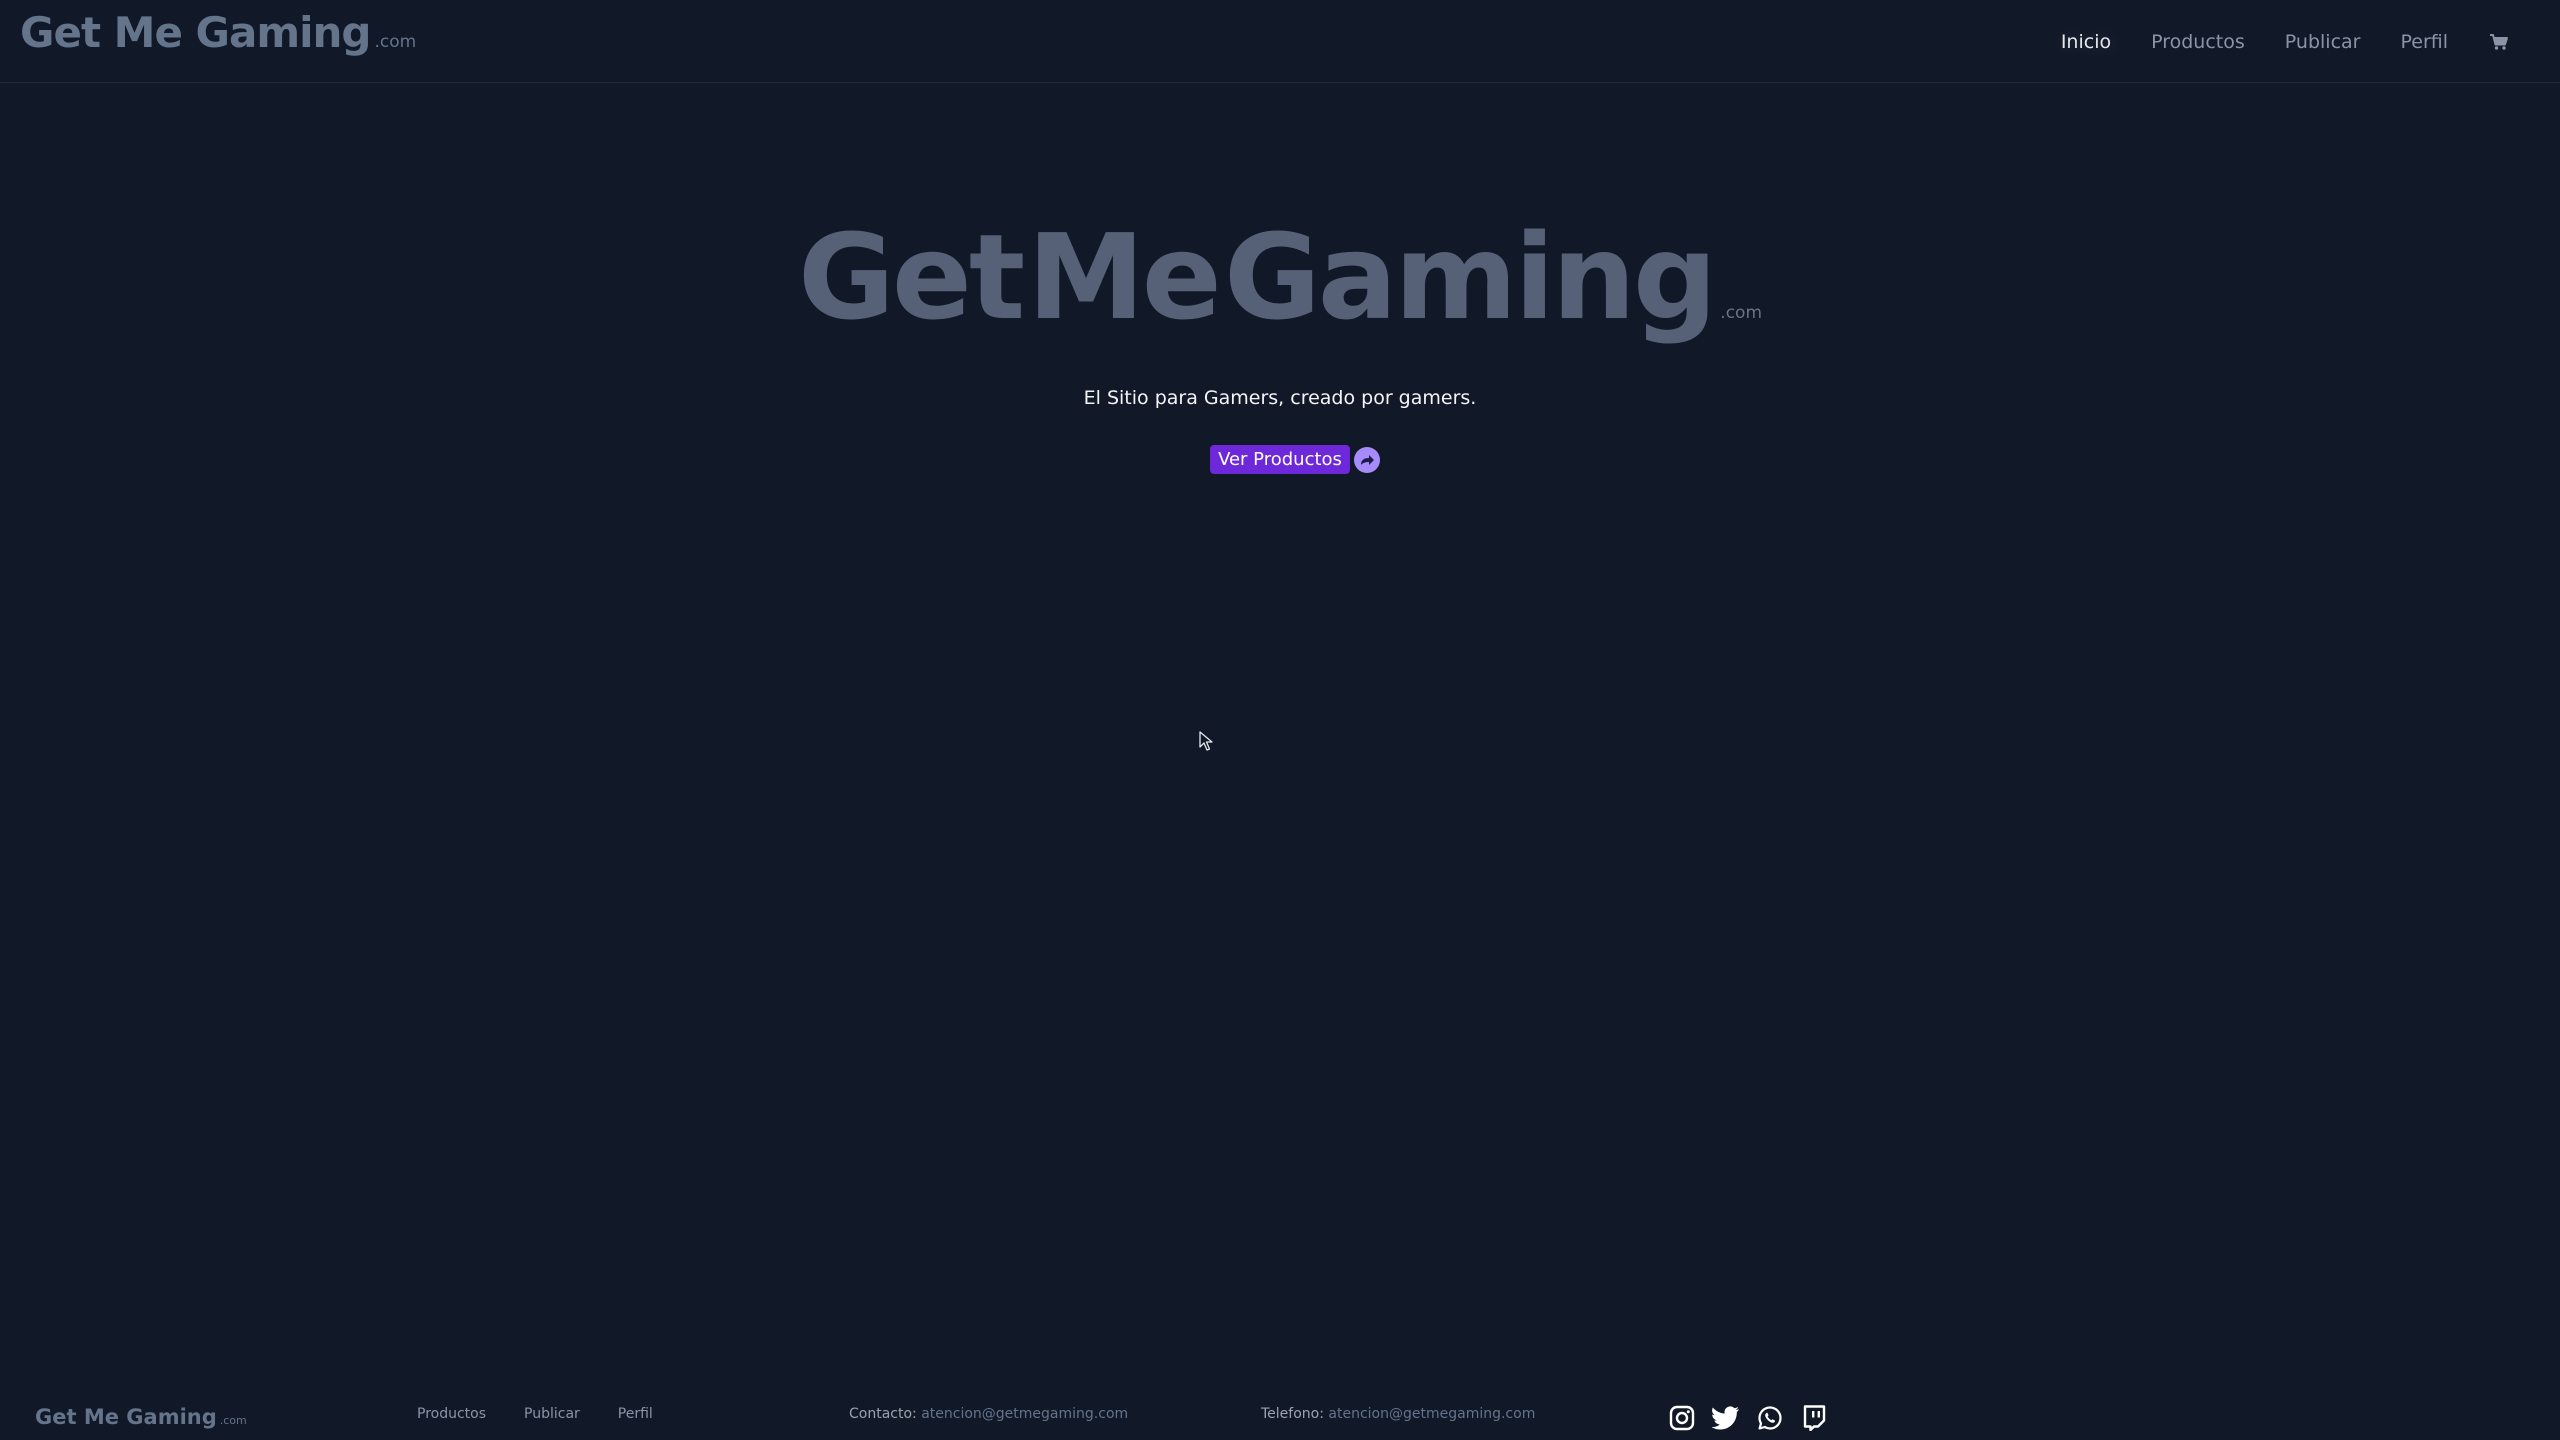  Describe the element at coordinates (2499, 42) in the screenshot. I see `cart-icon` at that location.